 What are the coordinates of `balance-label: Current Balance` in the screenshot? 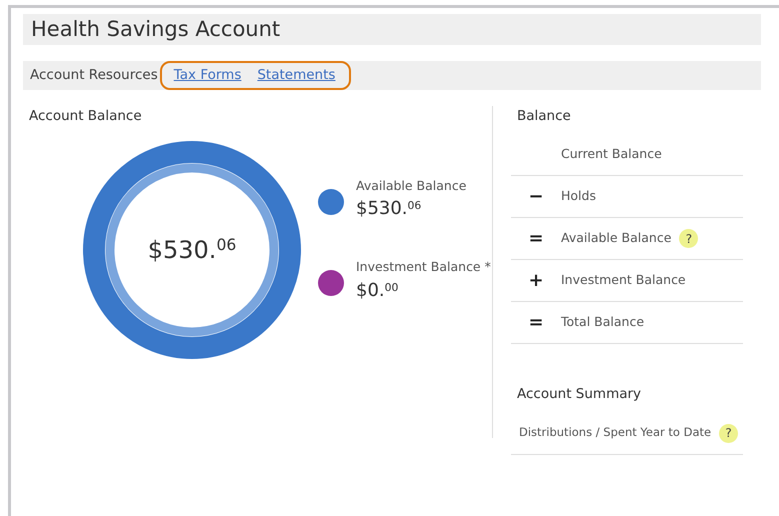 It's located at (611, 154).